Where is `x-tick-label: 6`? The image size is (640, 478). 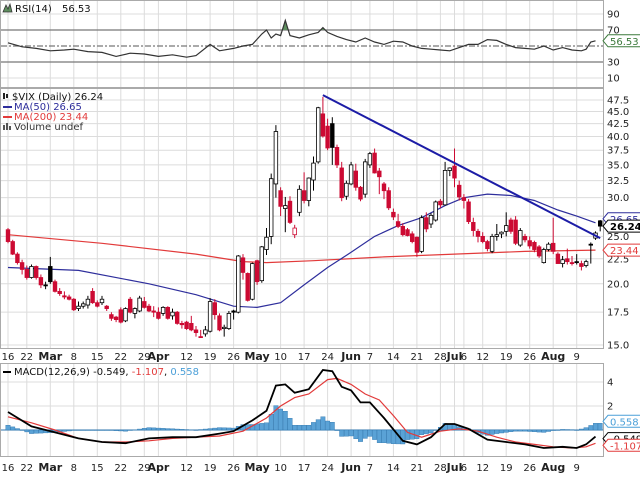 x-tick-label: 6 is located at coordinates (464, 357).